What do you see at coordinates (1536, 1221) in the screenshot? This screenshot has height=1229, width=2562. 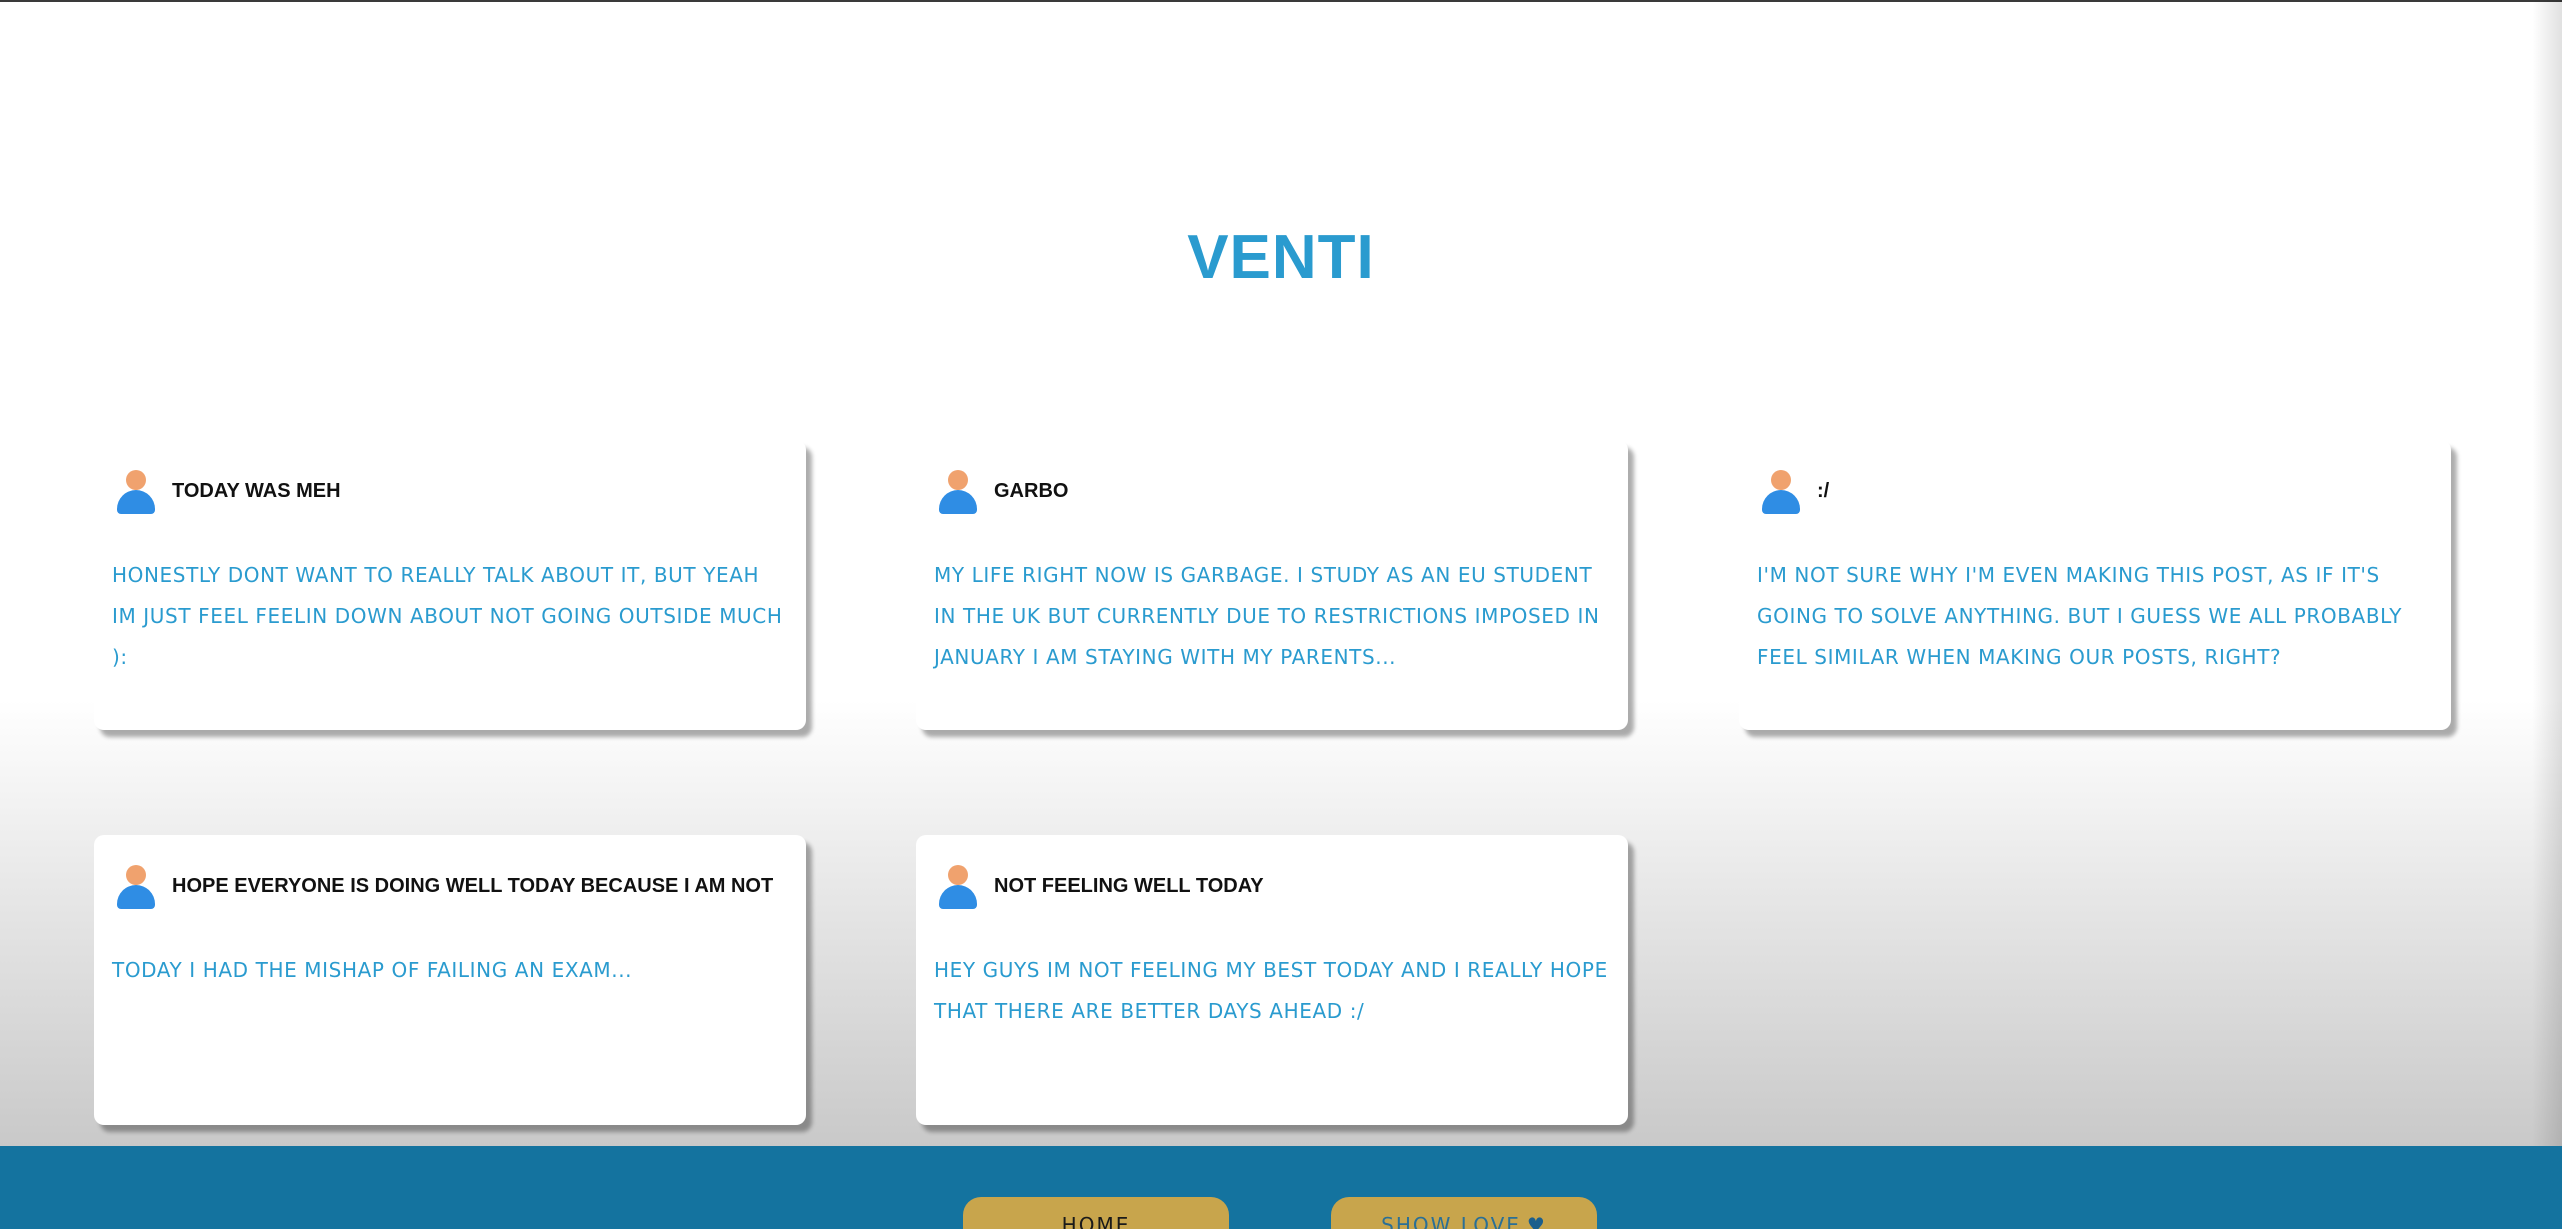 I see `heart-icon: ♥` at bounding box center [1536, 1221].